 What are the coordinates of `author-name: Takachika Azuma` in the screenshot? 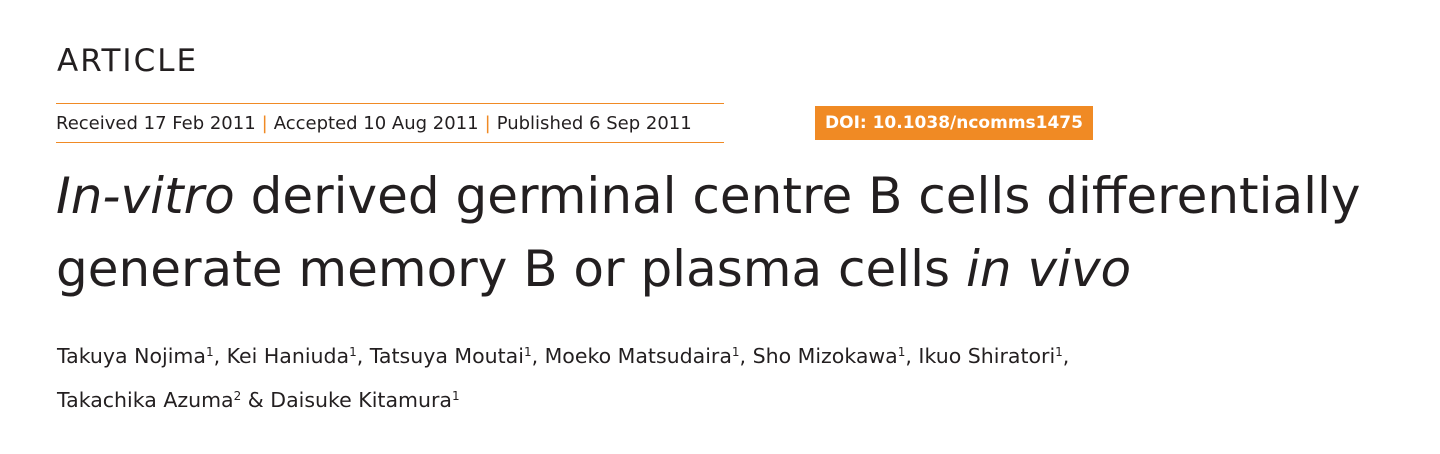 It's located at (145, 400).